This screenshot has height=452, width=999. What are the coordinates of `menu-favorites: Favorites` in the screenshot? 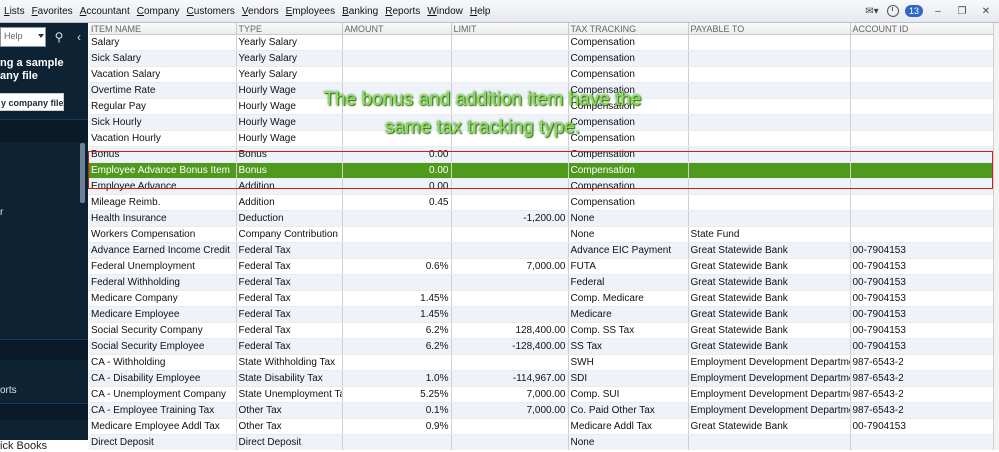 It's located at (52, 11).